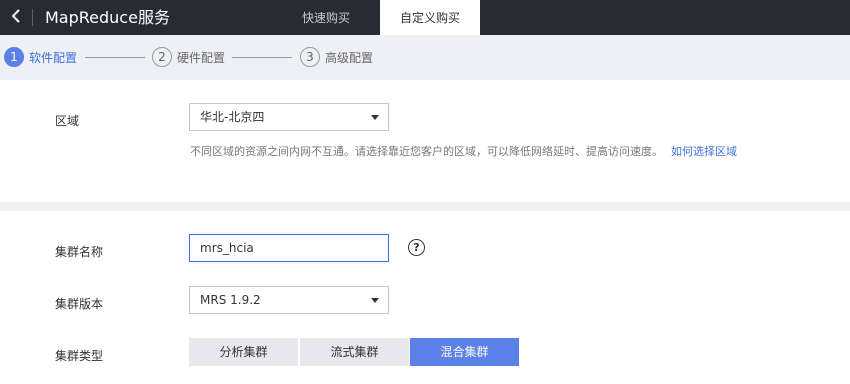 This screenshot has height=384, width=850. What do you see at coordinates (201, 57) in the screenshot?
I see `step-label: 硬件配置` at bounding box center [201, 57].